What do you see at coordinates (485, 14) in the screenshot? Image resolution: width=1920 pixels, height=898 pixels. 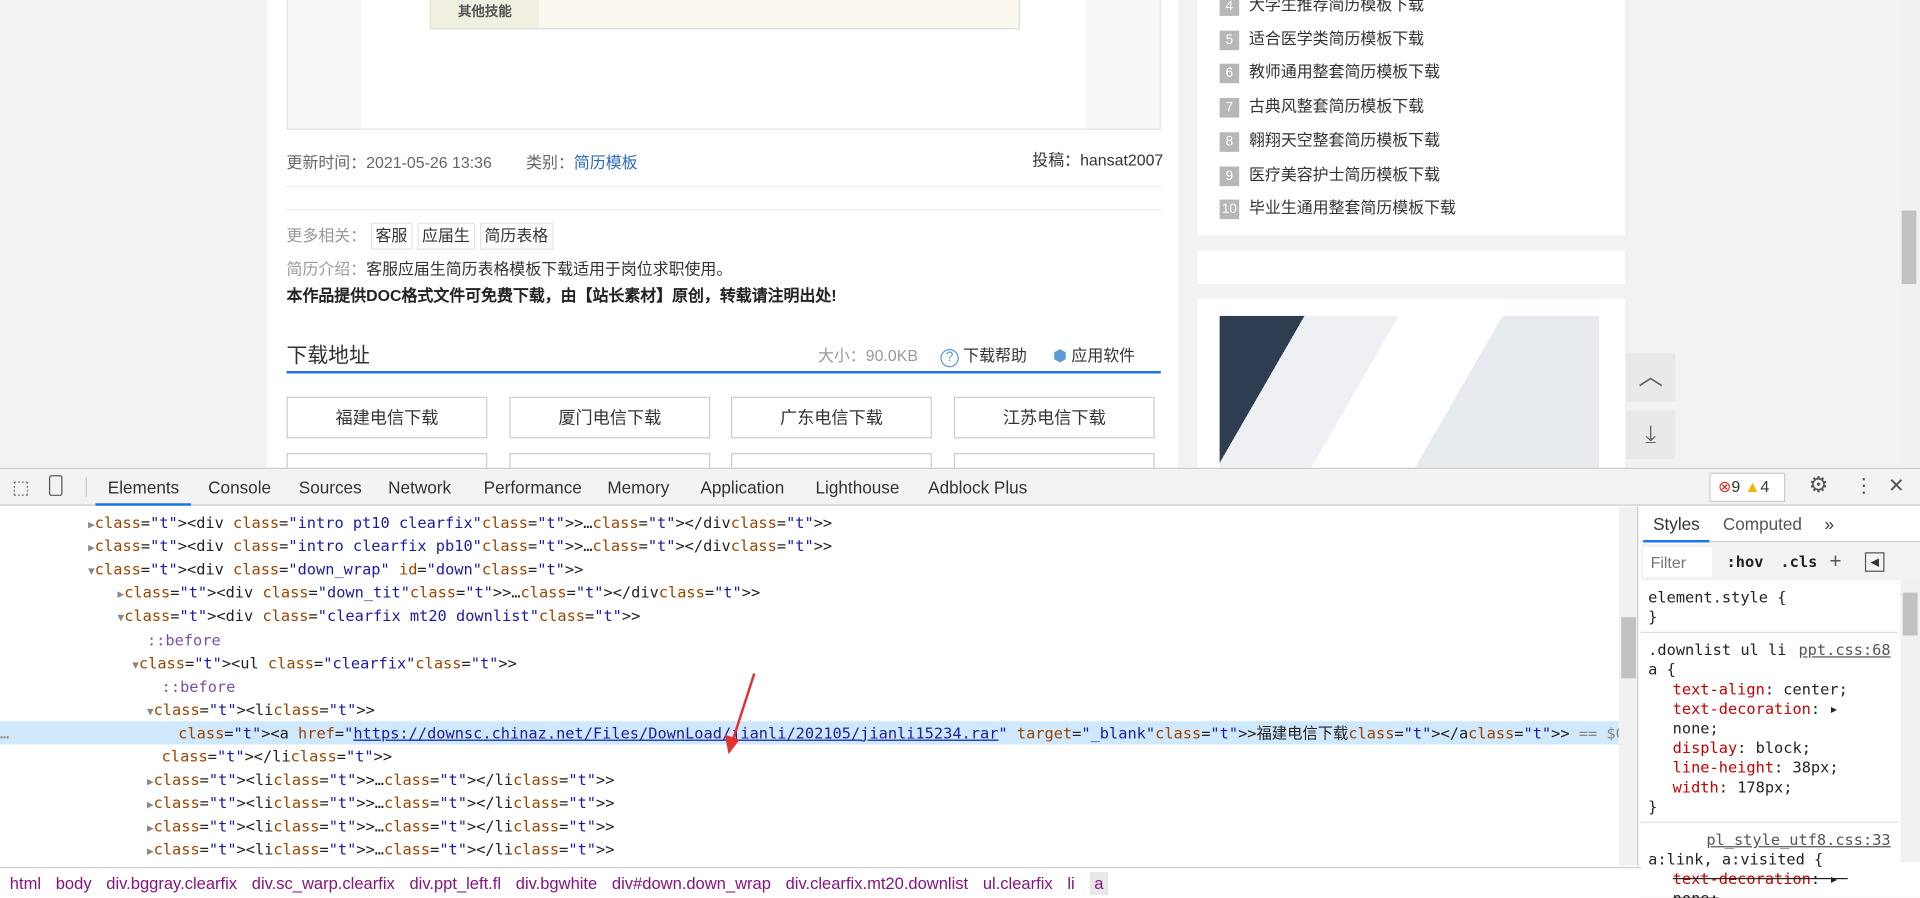 I see `preview-table-label: 其他技能` at bounding box center [485, 14].